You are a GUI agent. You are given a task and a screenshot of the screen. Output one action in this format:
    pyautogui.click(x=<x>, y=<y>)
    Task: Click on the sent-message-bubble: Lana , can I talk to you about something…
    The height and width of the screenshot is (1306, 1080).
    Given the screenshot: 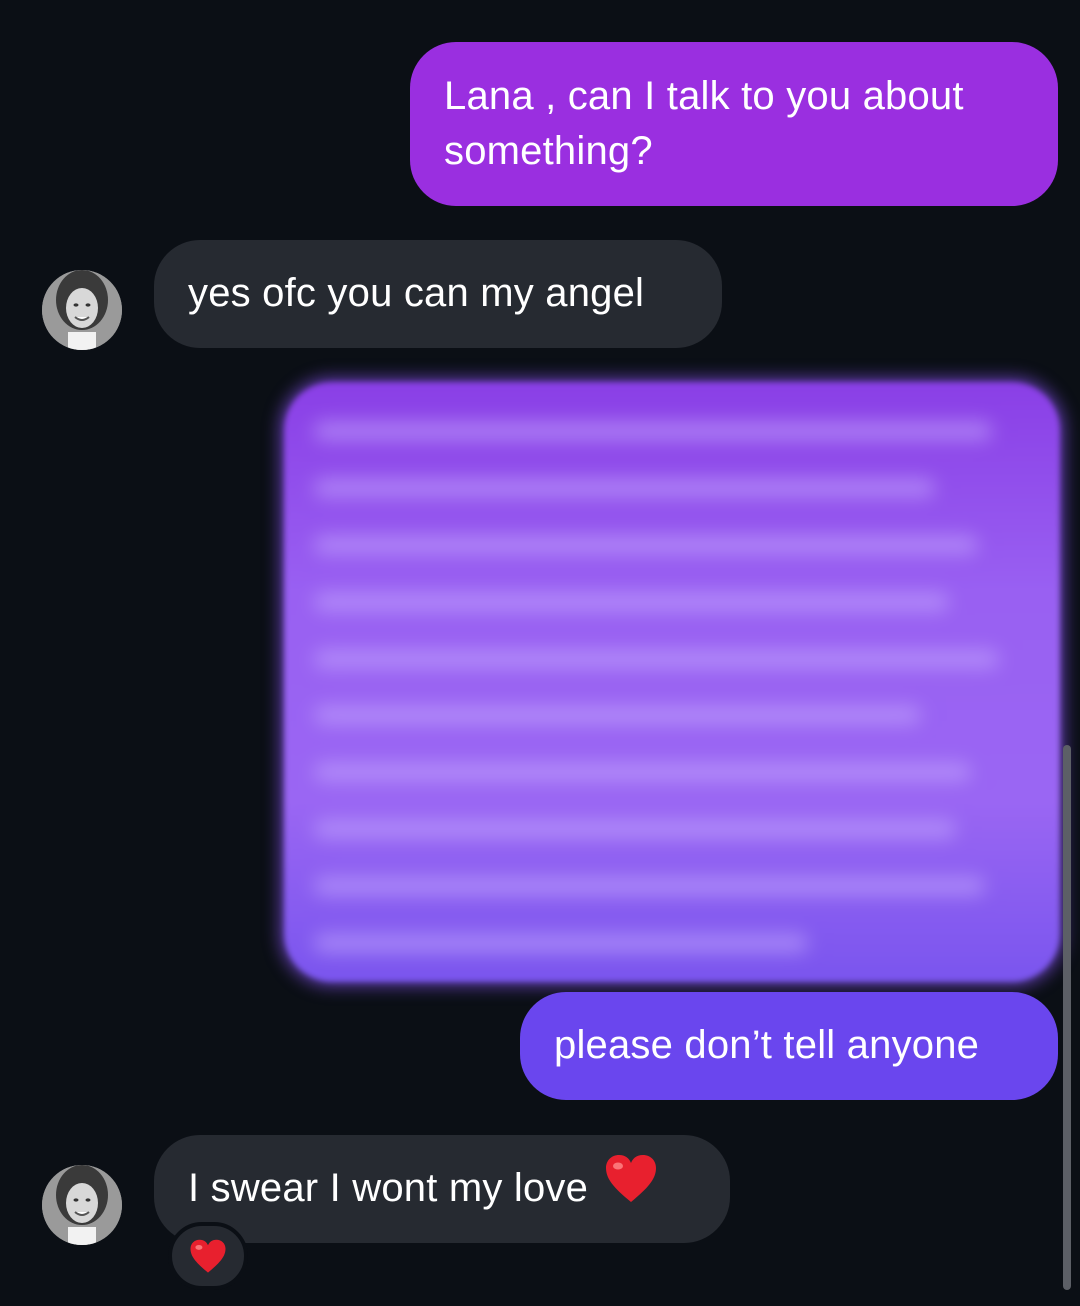 What is the action you would take?
    pyautogui.click(x=734, y=124)
    